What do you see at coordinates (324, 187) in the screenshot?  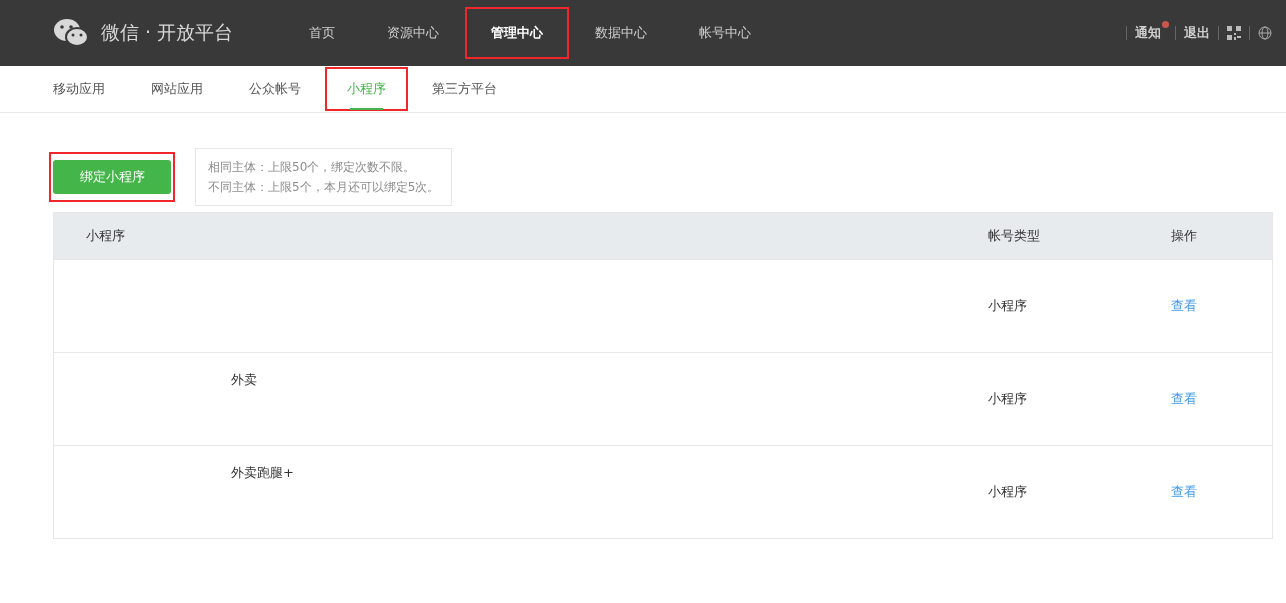 I see `tip-text: 不同主体：上限5个，本月还可以绑定5次。` at bounding box center [324, 187].